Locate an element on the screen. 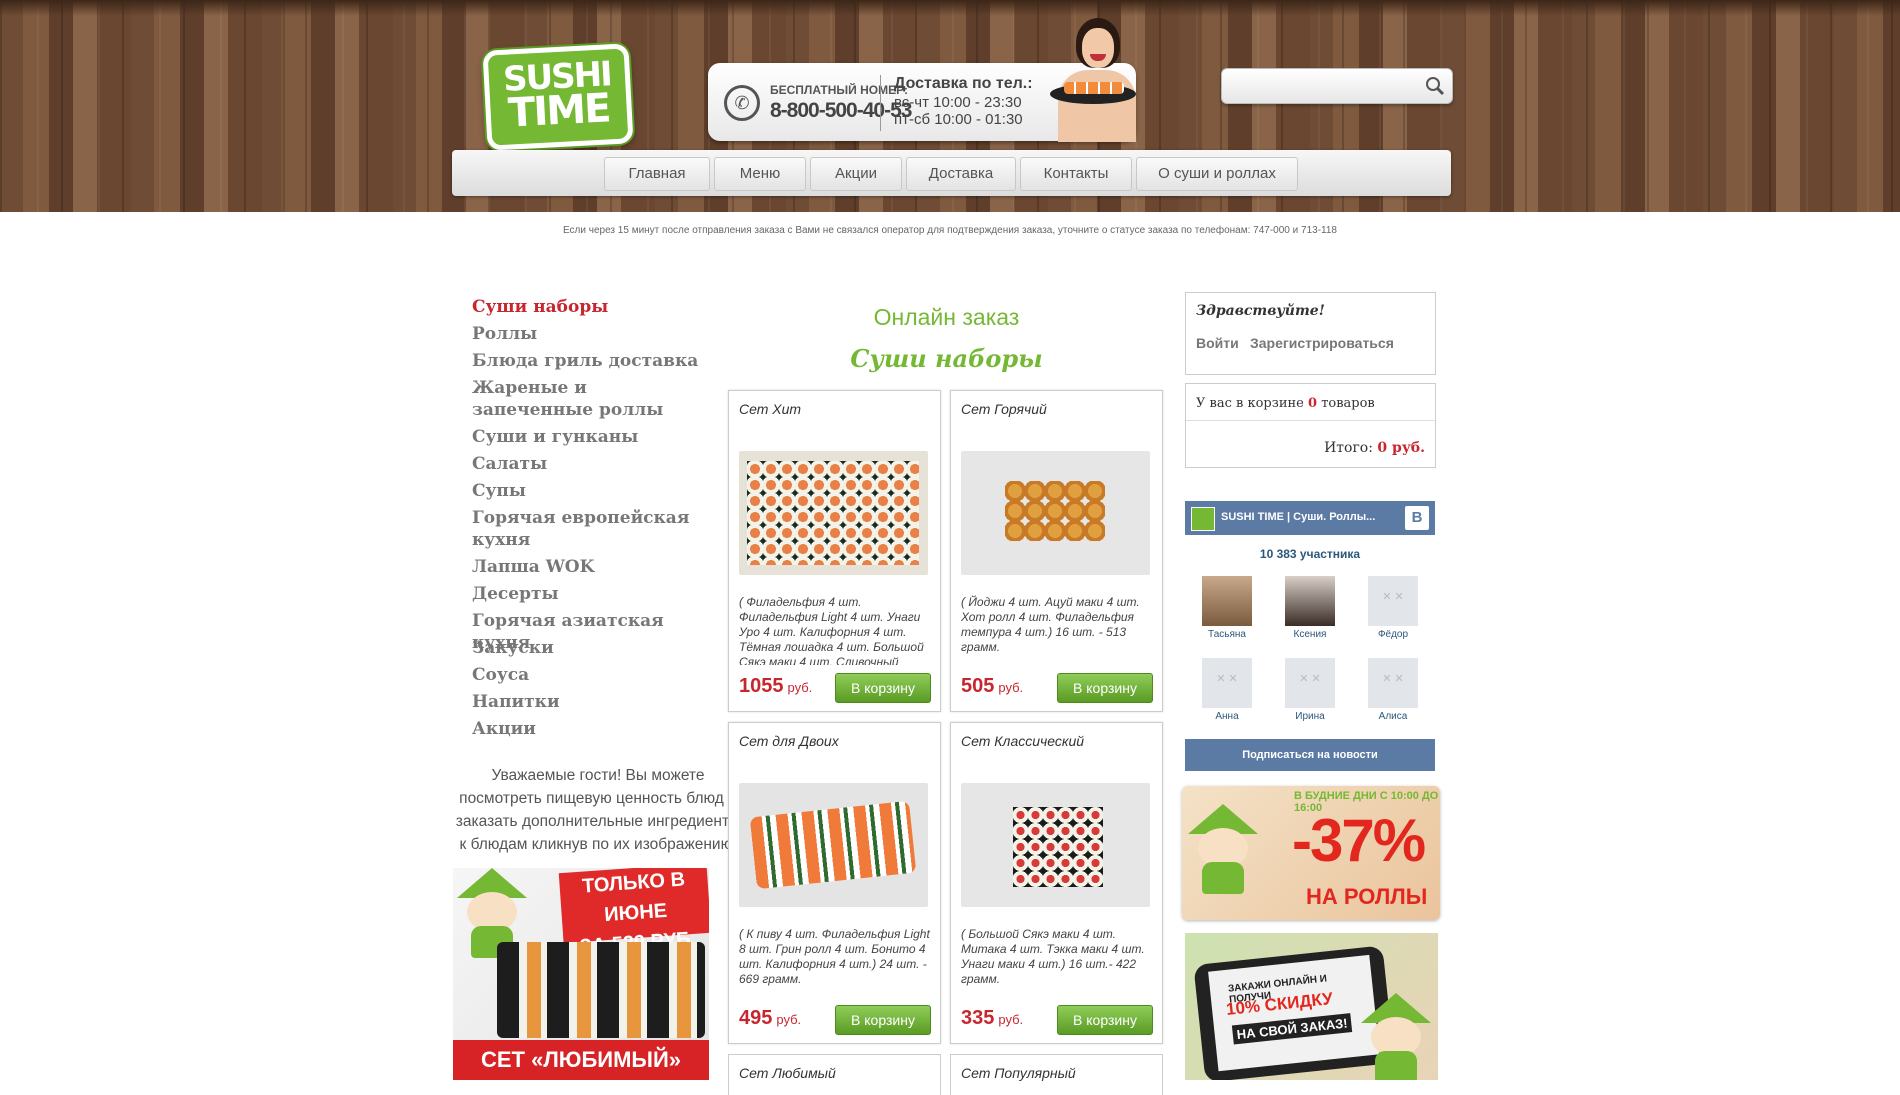  promo-discount: -37% is located at coordinates (1359, 840).